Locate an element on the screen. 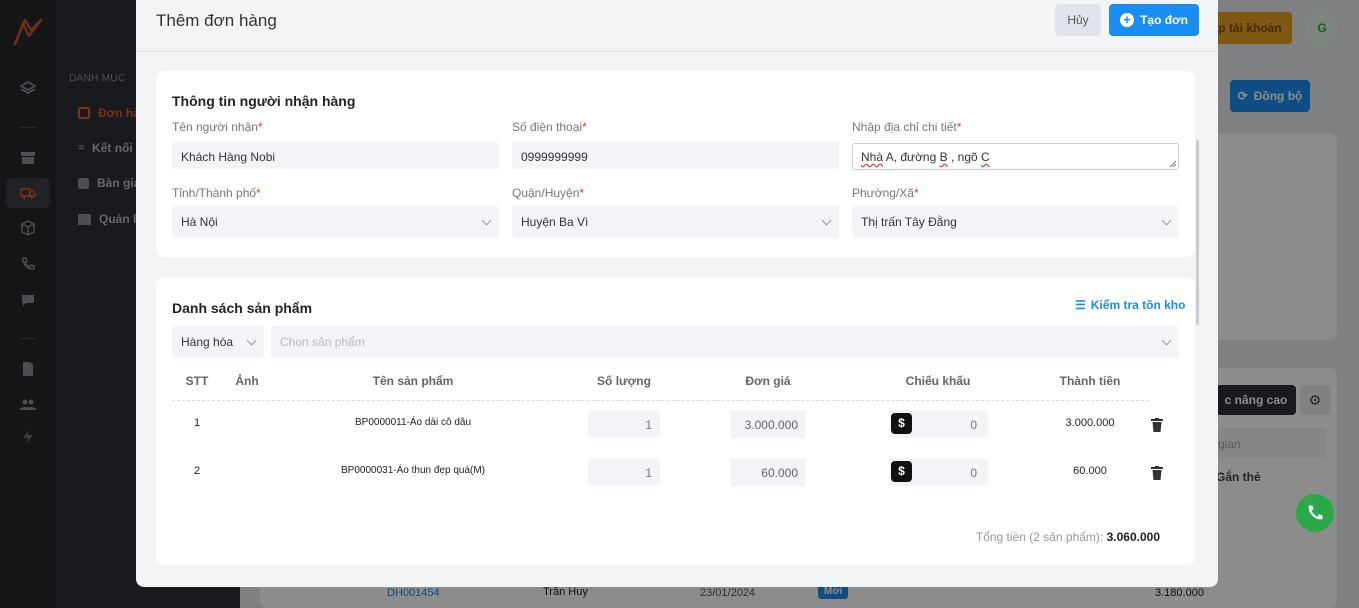 The width and height of the screenshot is (1359, 608). province-label: Tỉnh/Thành phố* is located at coordinates (216, 193).